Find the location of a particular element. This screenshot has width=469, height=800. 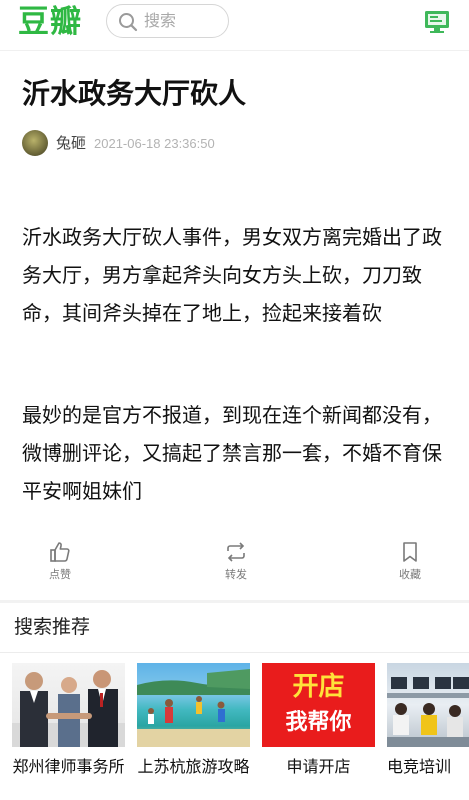

author-name: 兔砸 is located at coordinates (71, 143).